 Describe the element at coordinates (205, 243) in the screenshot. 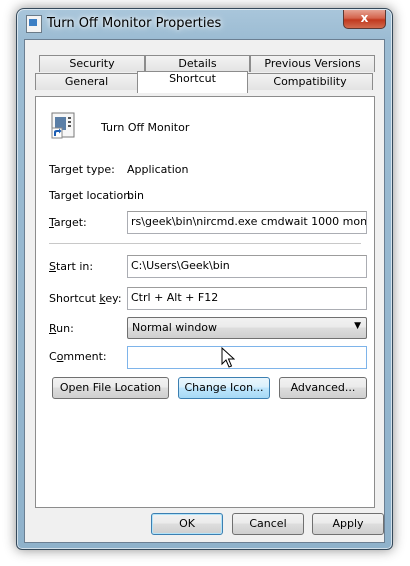

I see `divider` at that location.